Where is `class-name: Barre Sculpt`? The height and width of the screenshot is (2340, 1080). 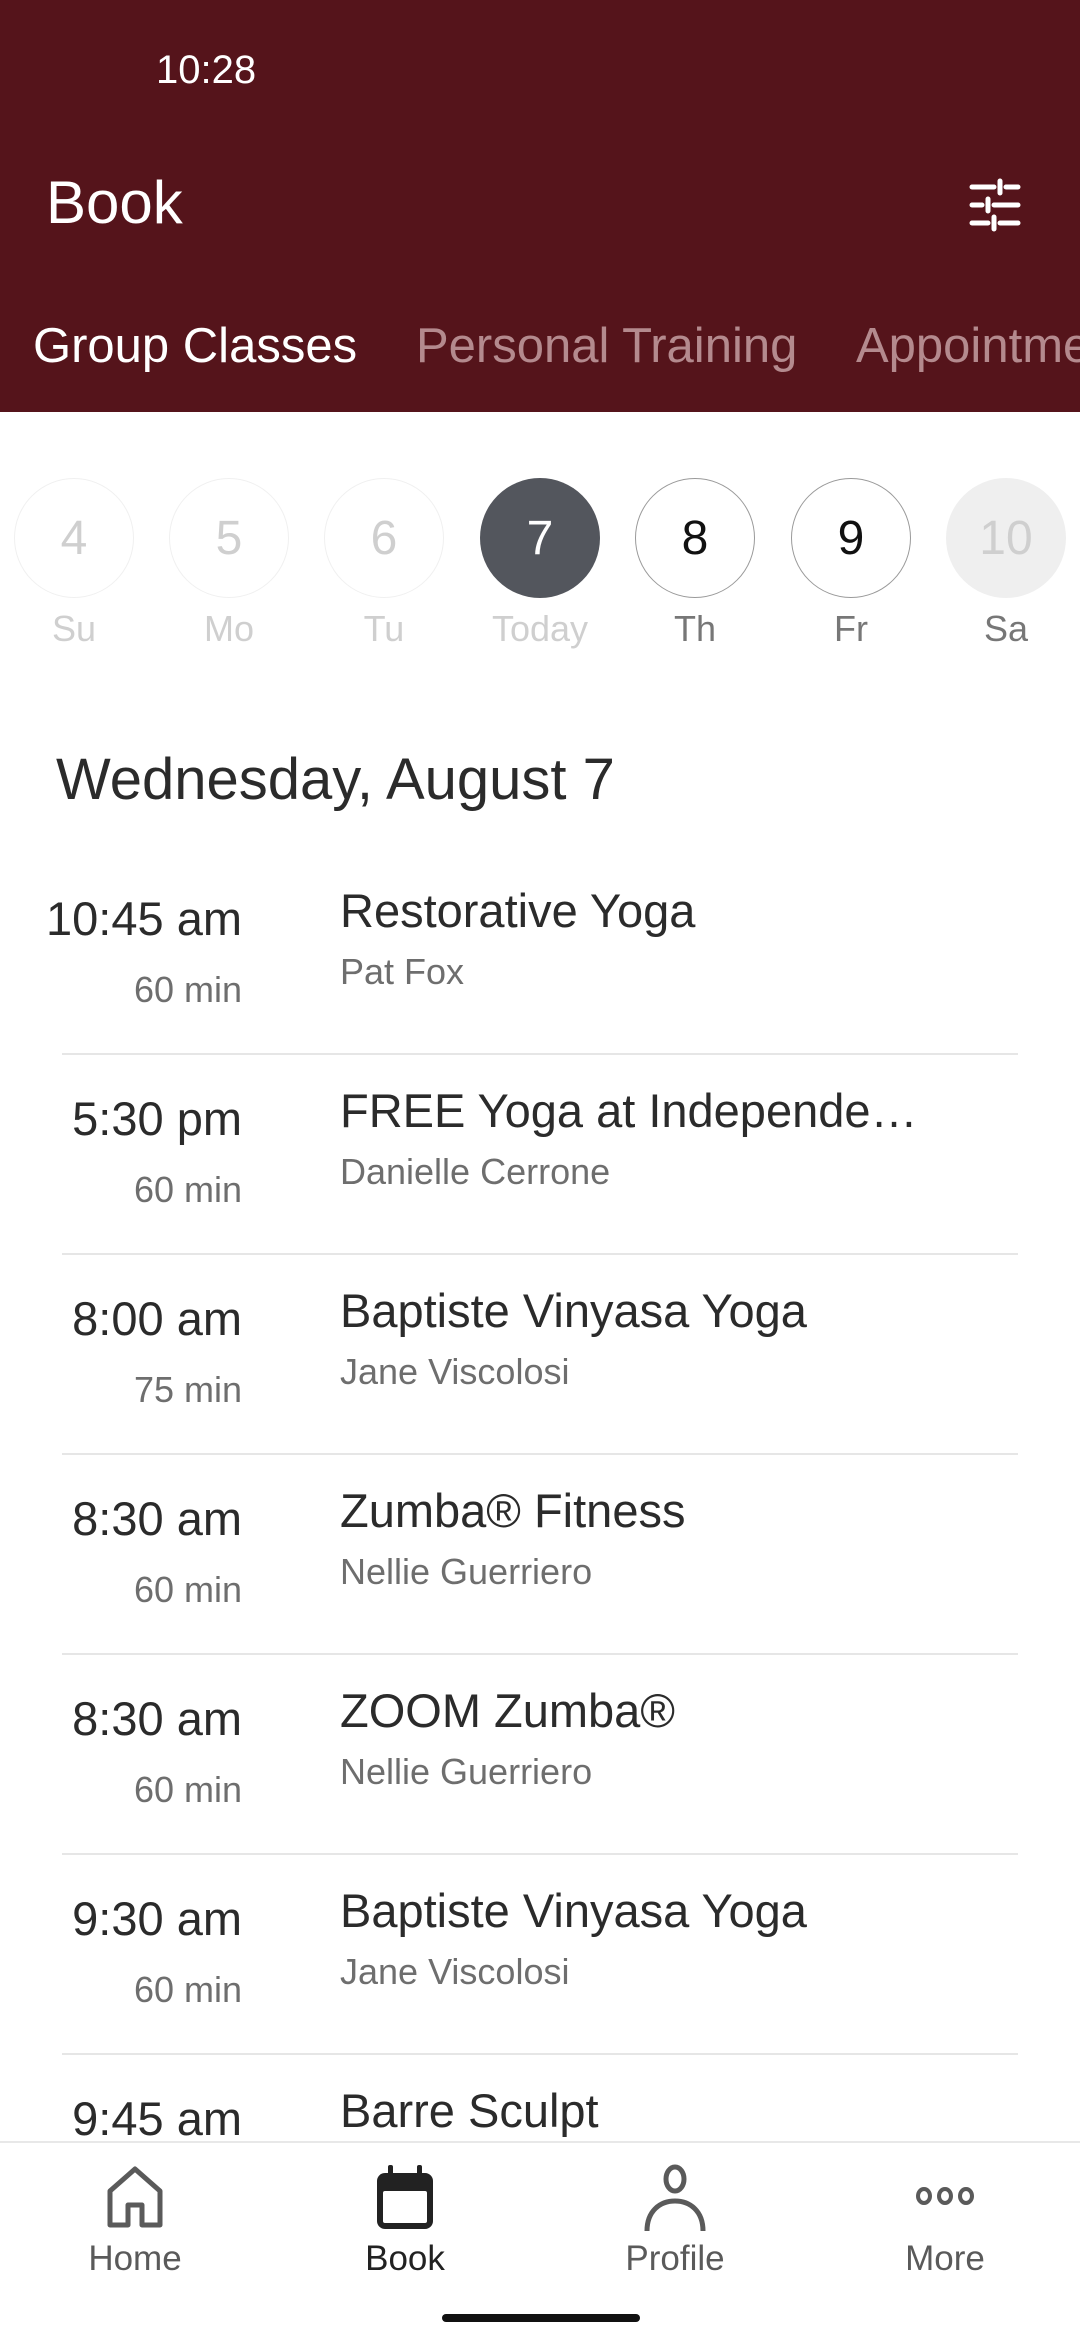
class-name: Barre Sculpt is located at coordinates (469, 2110).